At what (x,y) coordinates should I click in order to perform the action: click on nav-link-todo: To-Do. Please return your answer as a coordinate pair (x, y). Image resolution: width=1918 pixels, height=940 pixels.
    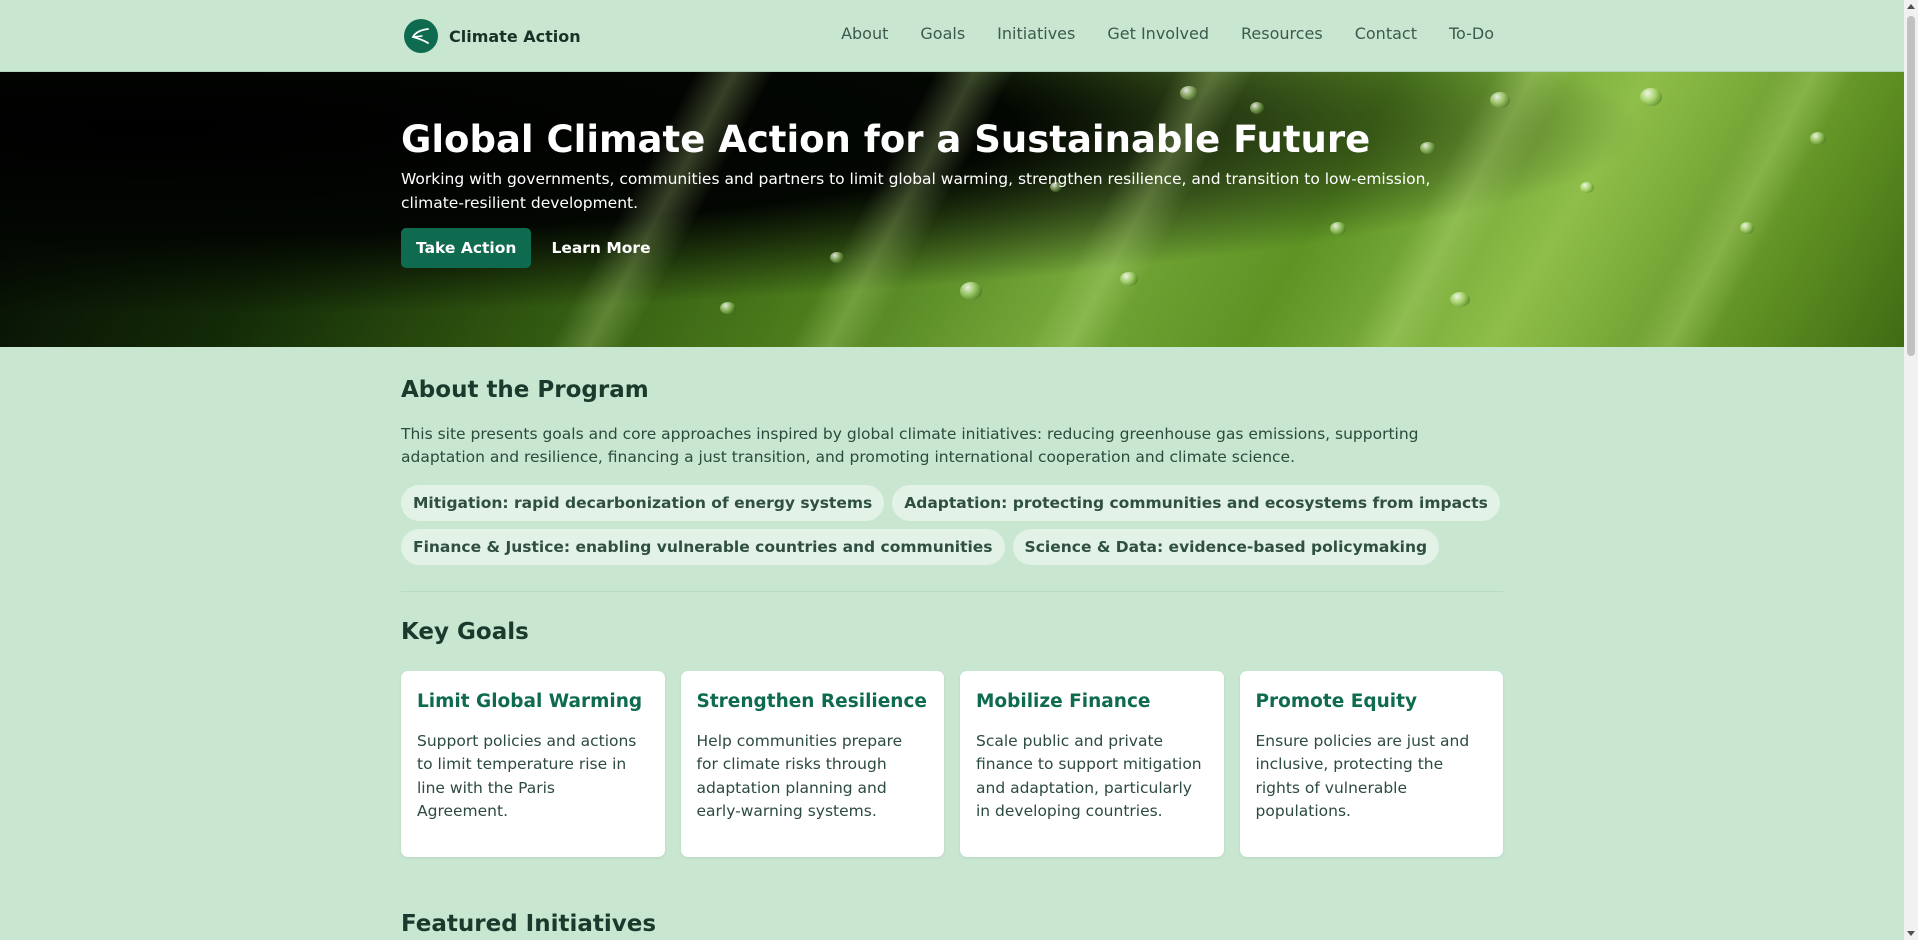
    Looking at the image, I should click on (1471, 33).